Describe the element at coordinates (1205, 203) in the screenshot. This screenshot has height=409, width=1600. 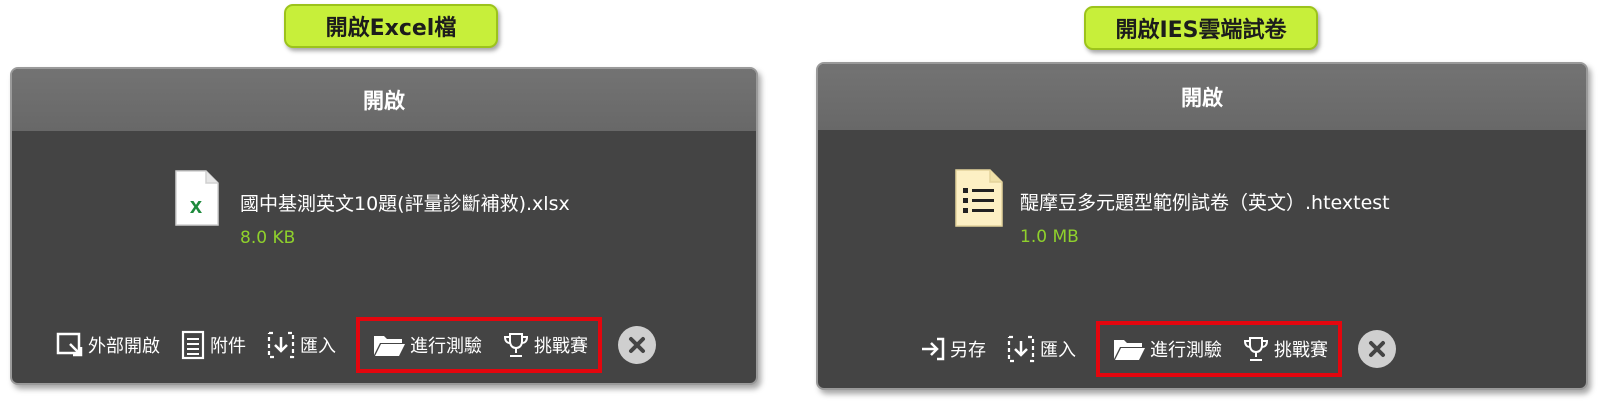
I see `file-name: 醍摩豆多元題型範例試卷（英文）.htextest` at that location.